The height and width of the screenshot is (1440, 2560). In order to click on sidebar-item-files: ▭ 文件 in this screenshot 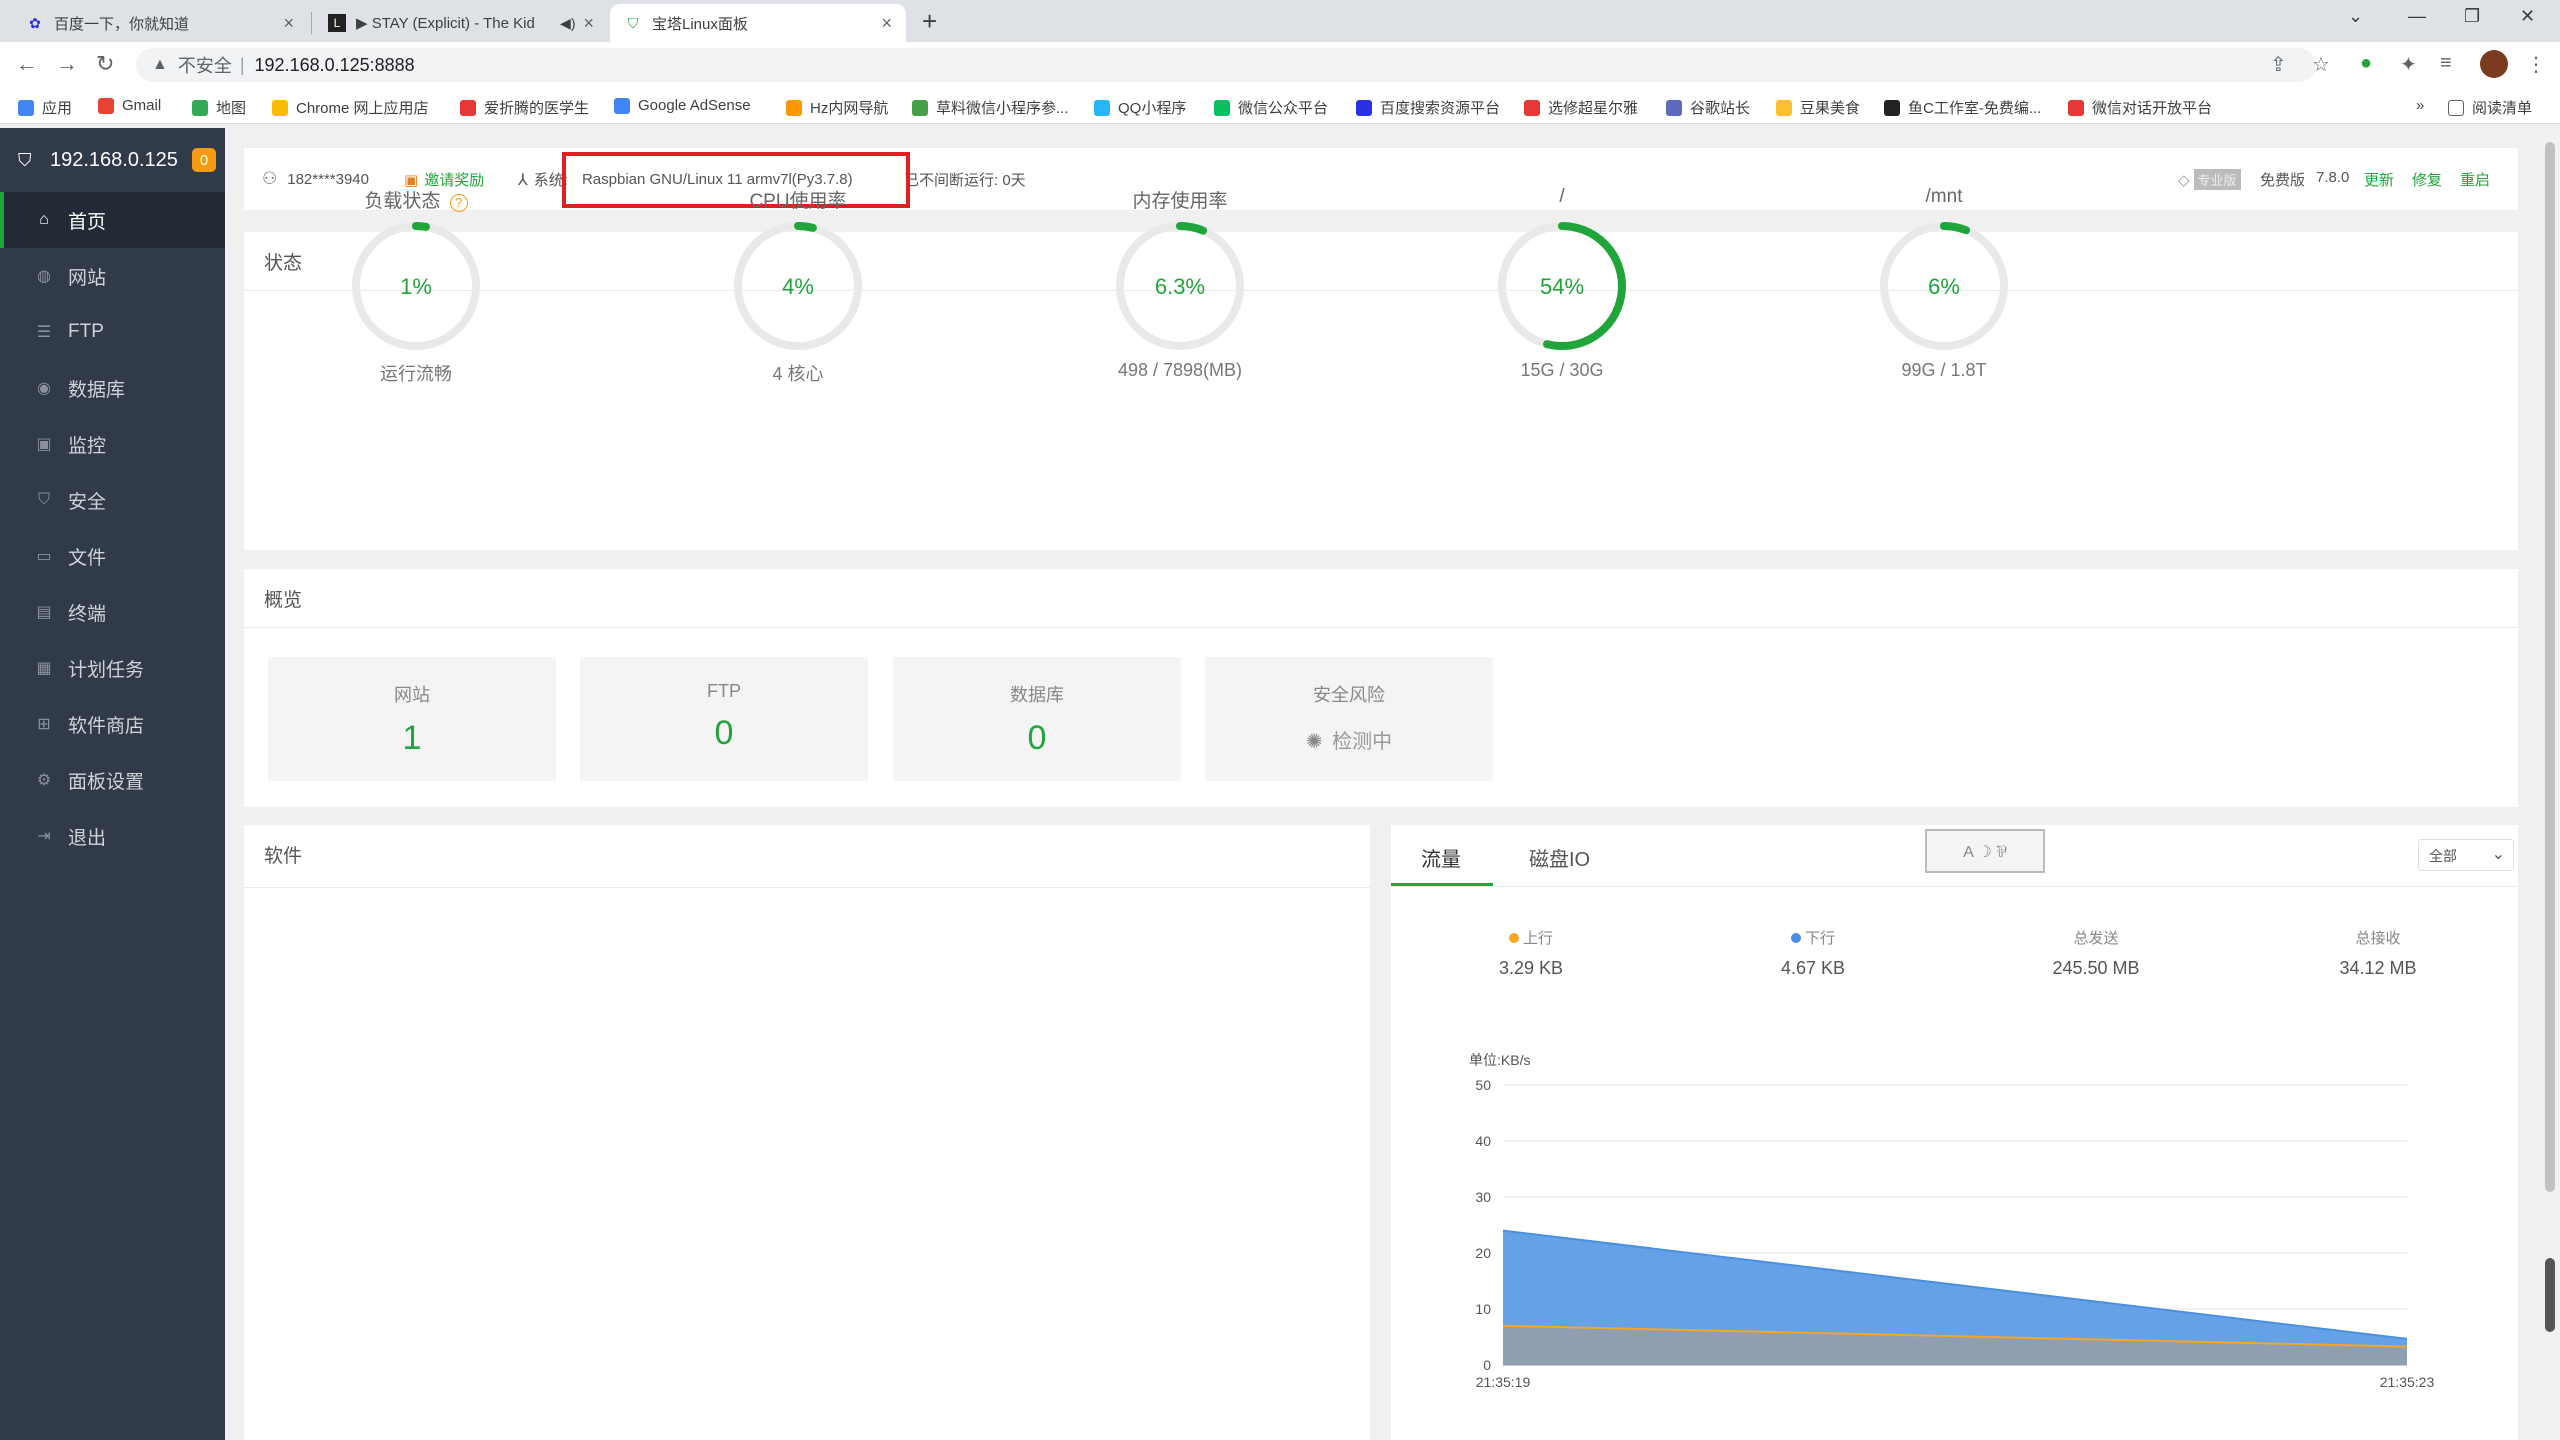, I will do `click(112, 556)`.